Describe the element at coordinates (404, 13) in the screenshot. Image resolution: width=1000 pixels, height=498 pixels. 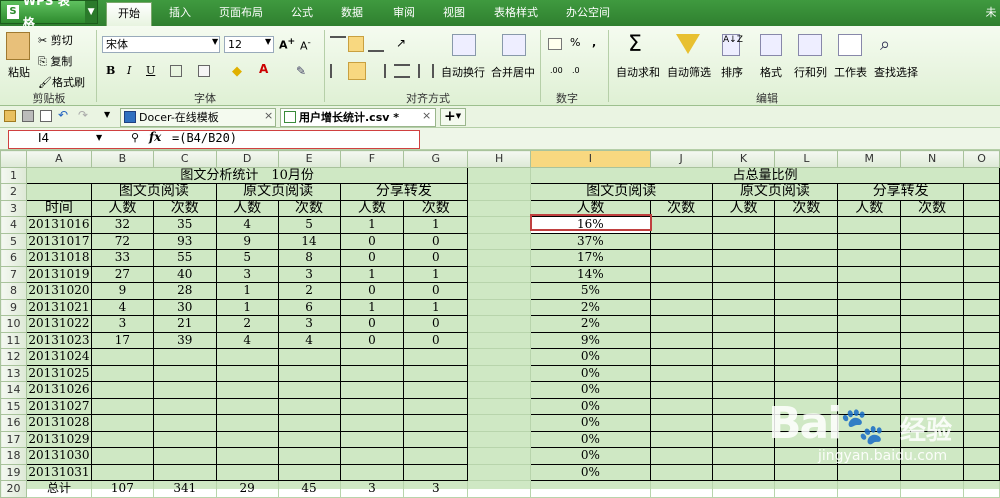
I see `tab-review: 审阅` at that location.